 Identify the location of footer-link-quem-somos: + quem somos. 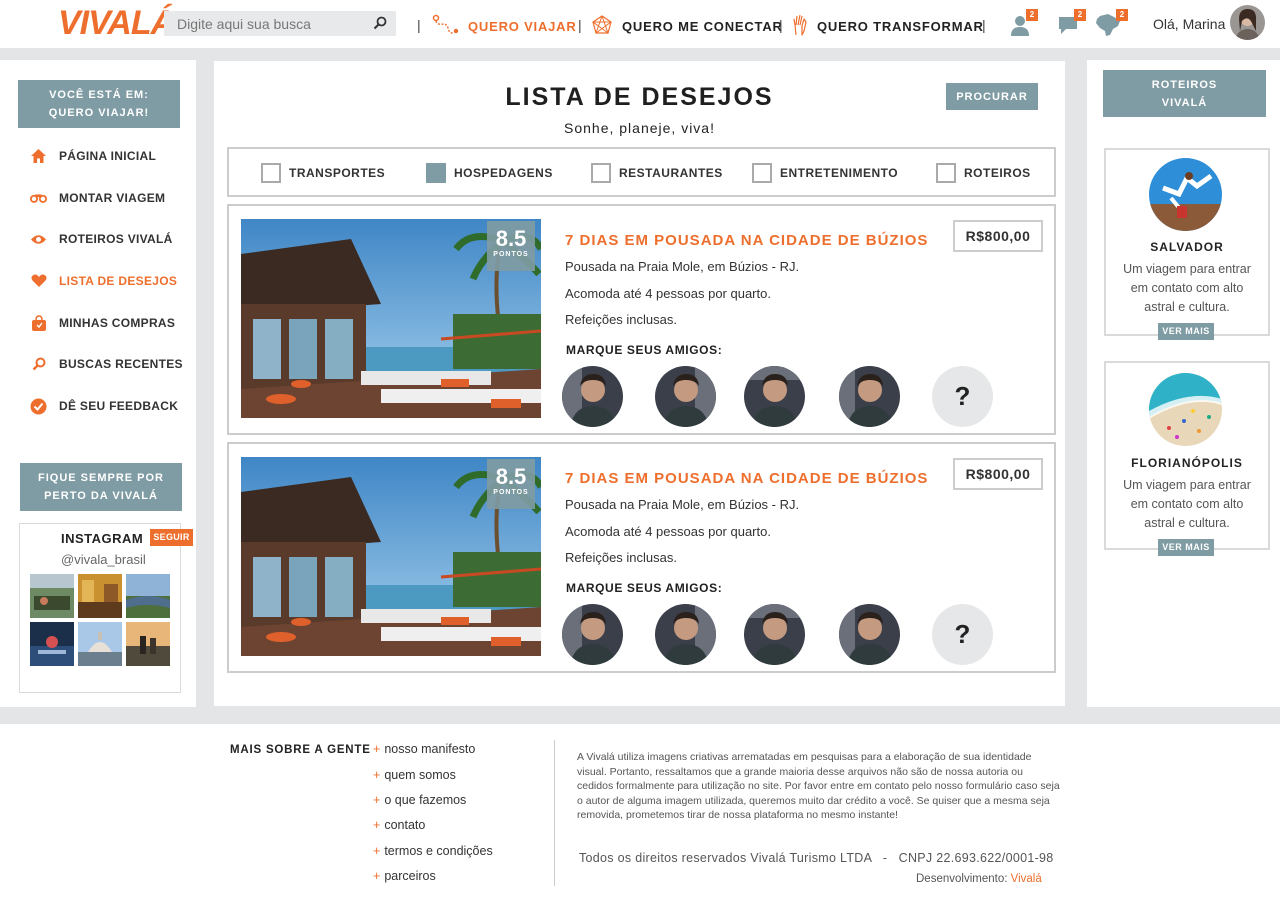
(414, 775).